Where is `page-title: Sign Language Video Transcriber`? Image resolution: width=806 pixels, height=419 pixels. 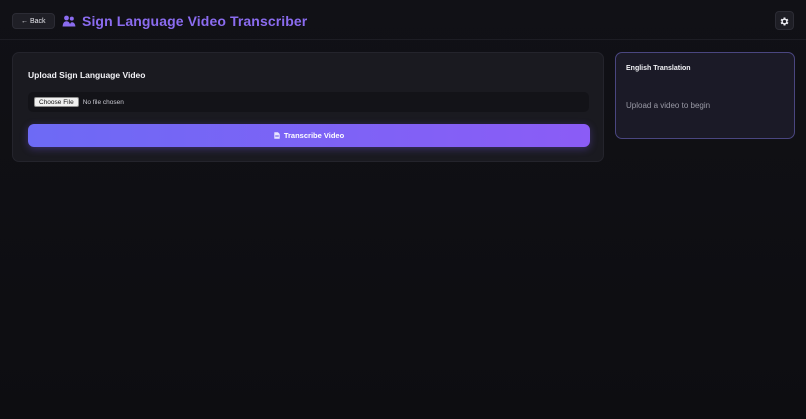
page-title: Sign Language Video Transcriber is located at coordinates (195, 21).